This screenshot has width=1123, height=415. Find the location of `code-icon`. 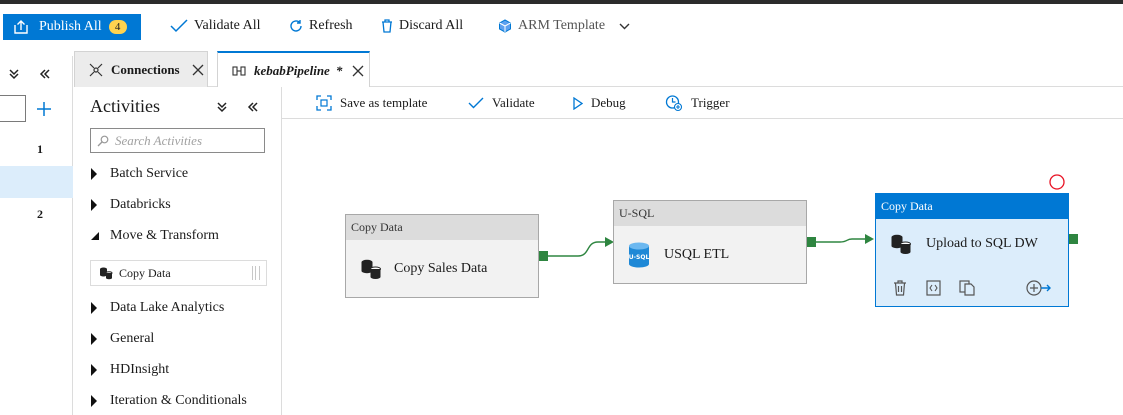

code-icon is located at coordinates (933, 288).